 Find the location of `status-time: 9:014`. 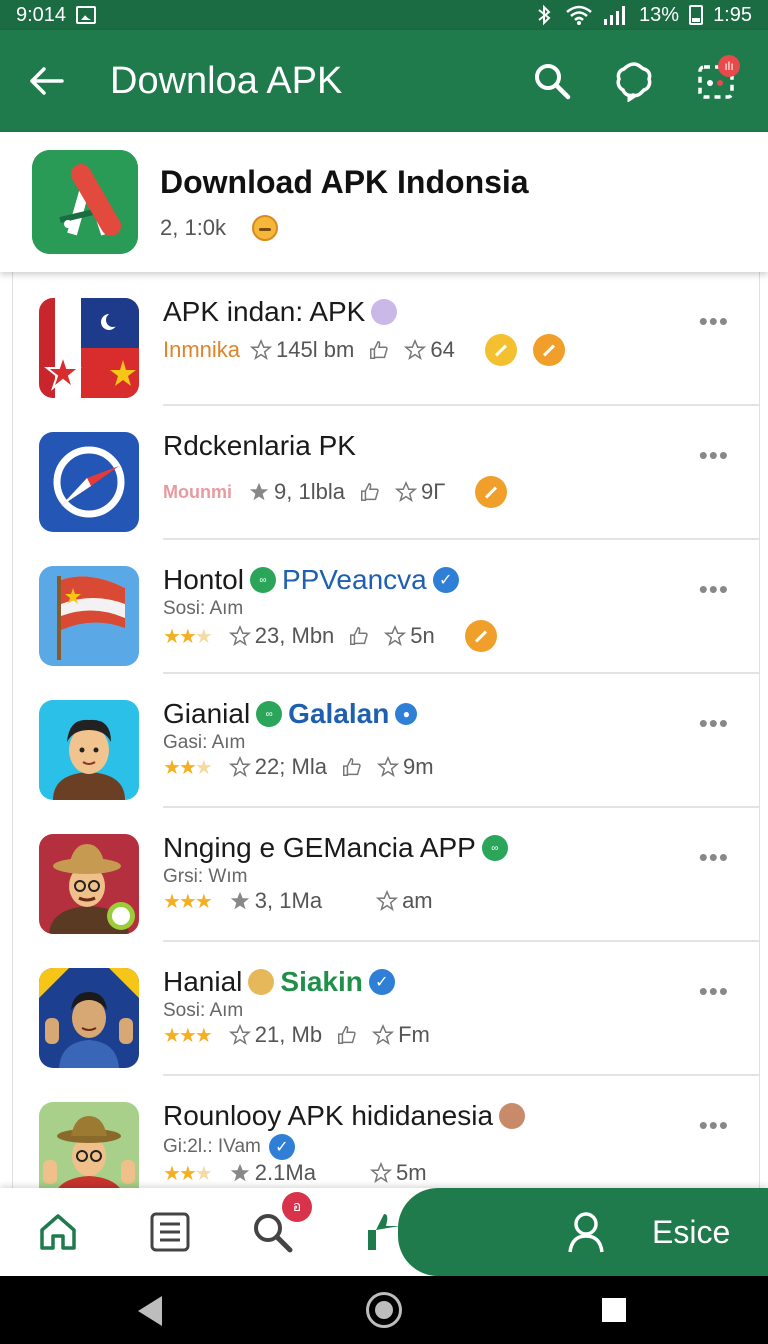

status-time: 9:014 is located at coordinates (41, 14).